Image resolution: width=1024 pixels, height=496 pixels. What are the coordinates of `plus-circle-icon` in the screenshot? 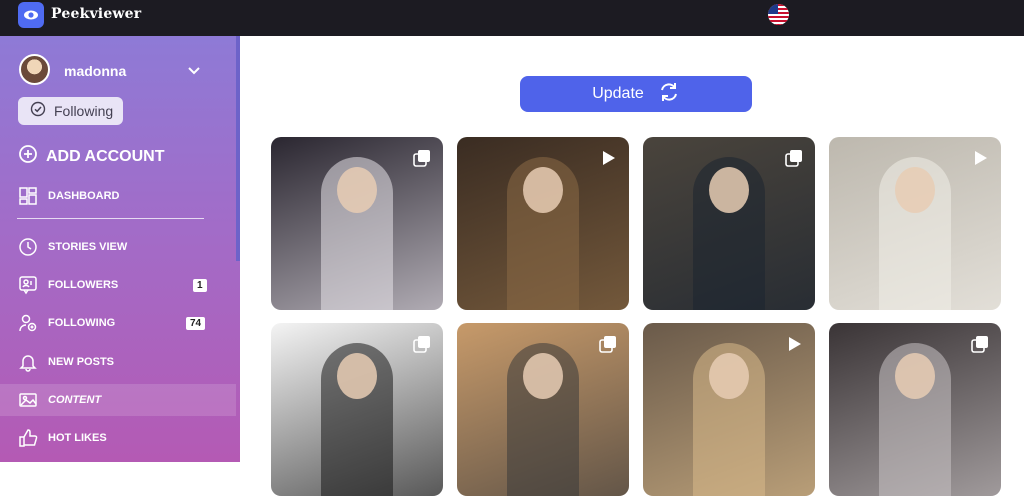 It's located at (28, 156).